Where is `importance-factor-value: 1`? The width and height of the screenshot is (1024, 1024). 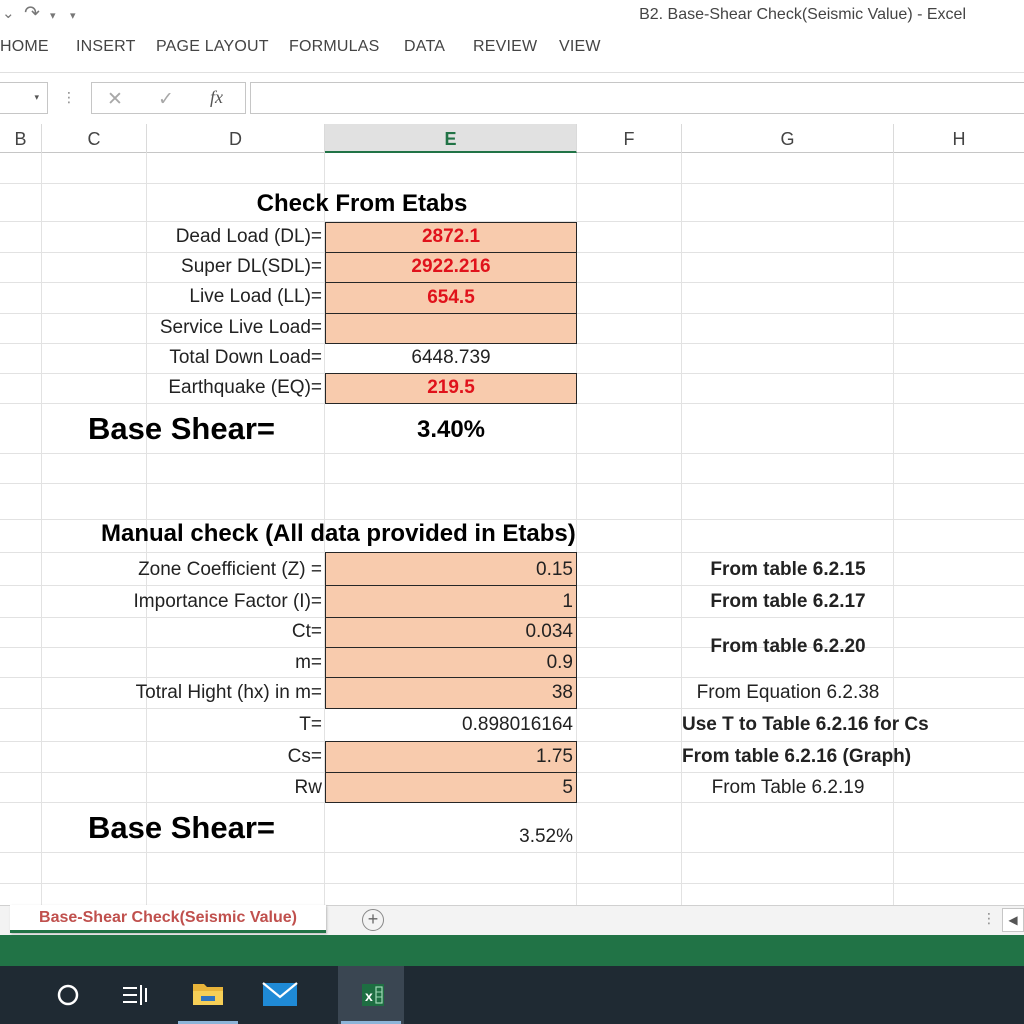
importance-factor-value: 1 is located at coordinates (449, 602).